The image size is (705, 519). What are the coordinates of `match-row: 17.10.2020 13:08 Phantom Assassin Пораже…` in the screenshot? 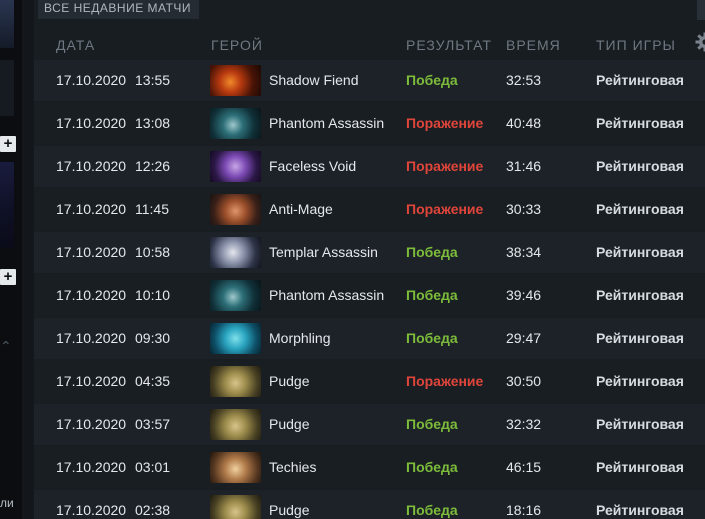 It's located at (369, 123).